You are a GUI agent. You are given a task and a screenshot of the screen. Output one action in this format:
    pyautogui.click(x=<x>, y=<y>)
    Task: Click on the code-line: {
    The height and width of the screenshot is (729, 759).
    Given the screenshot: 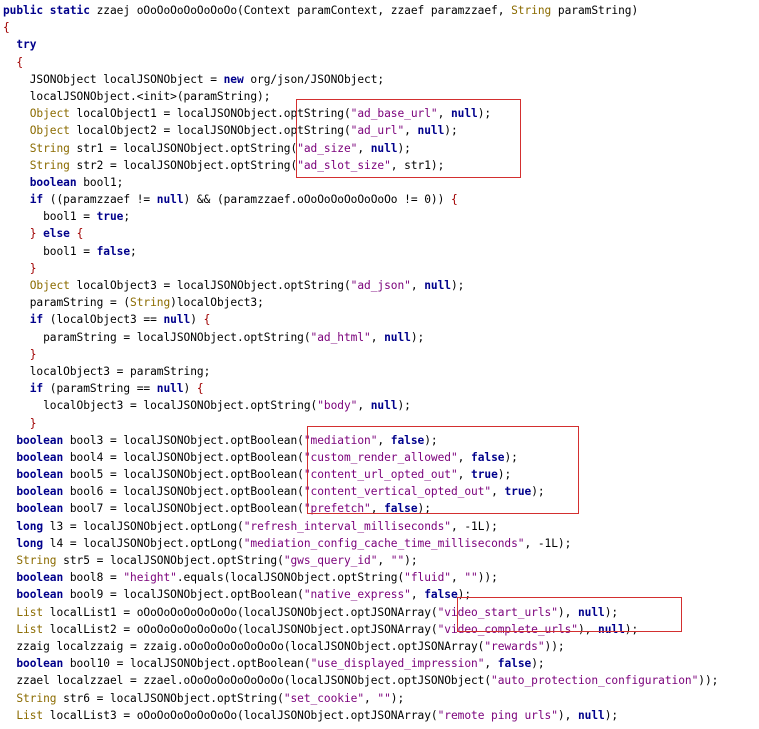 What is the action you would take?
    pyautogui.click(x=360, y=62)
    